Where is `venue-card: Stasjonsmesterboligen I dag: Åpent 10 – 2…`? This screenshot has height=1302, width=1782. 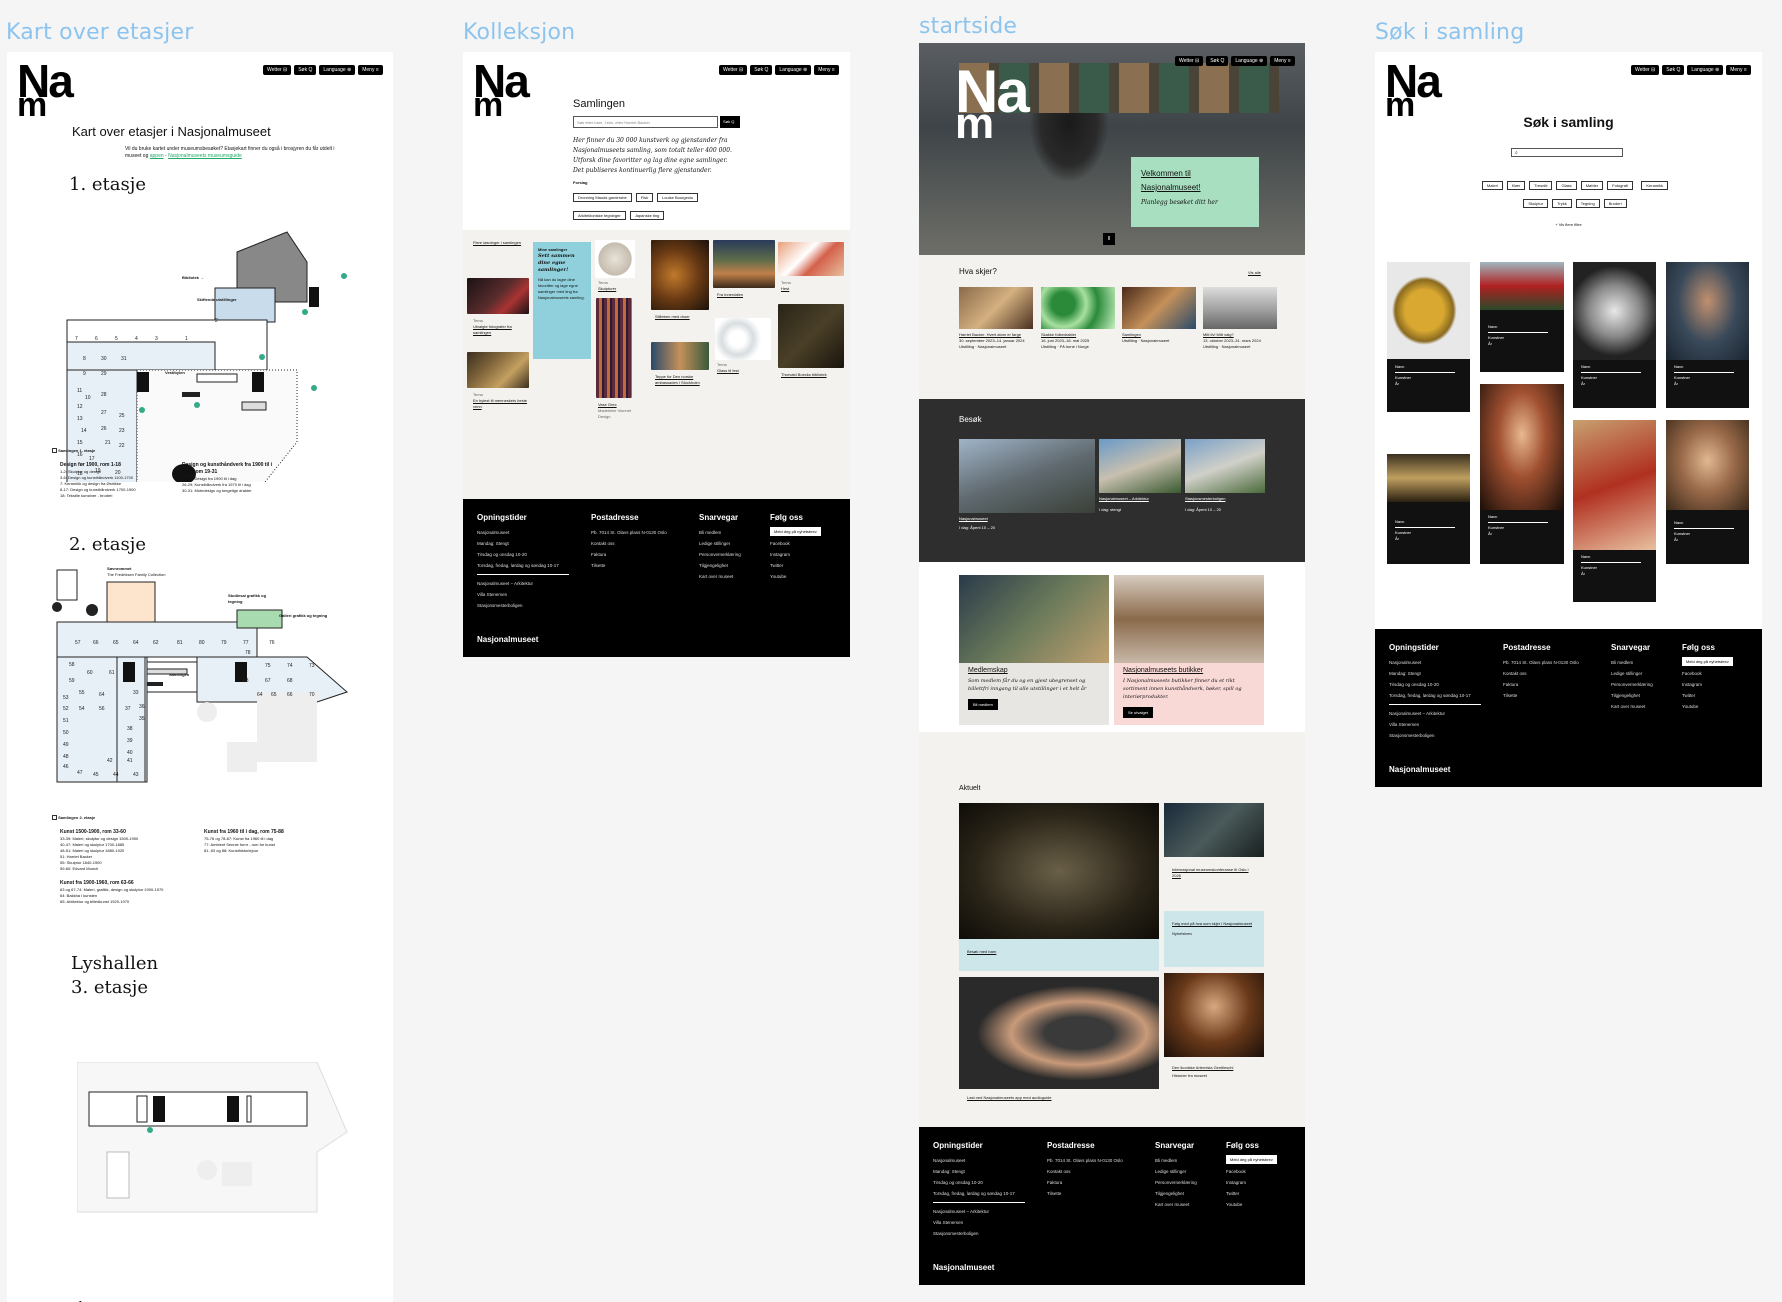
venue-card: Stasjonsmesterboligen I dag: Åpent 10 – 2… is located at coordinates (1225, 476).